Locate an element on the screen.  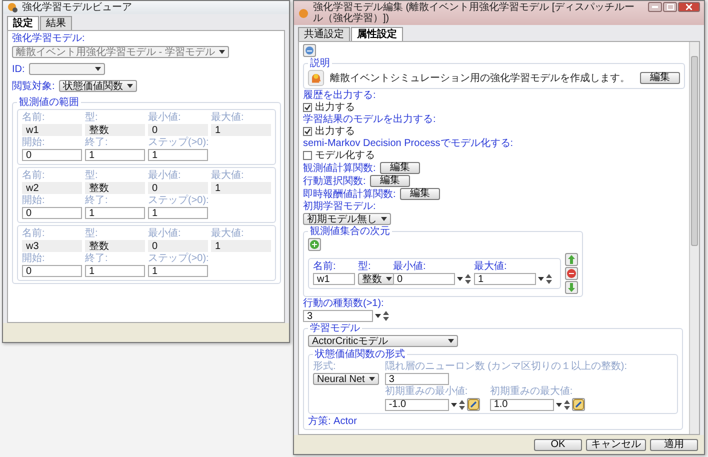
tab: 結果 is located at coordinates (56, 23).